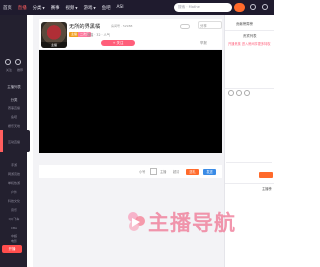 The height and width of the screenshot is (267, 320). I want to click on sidebar-active-indicator, so click(1, 141).